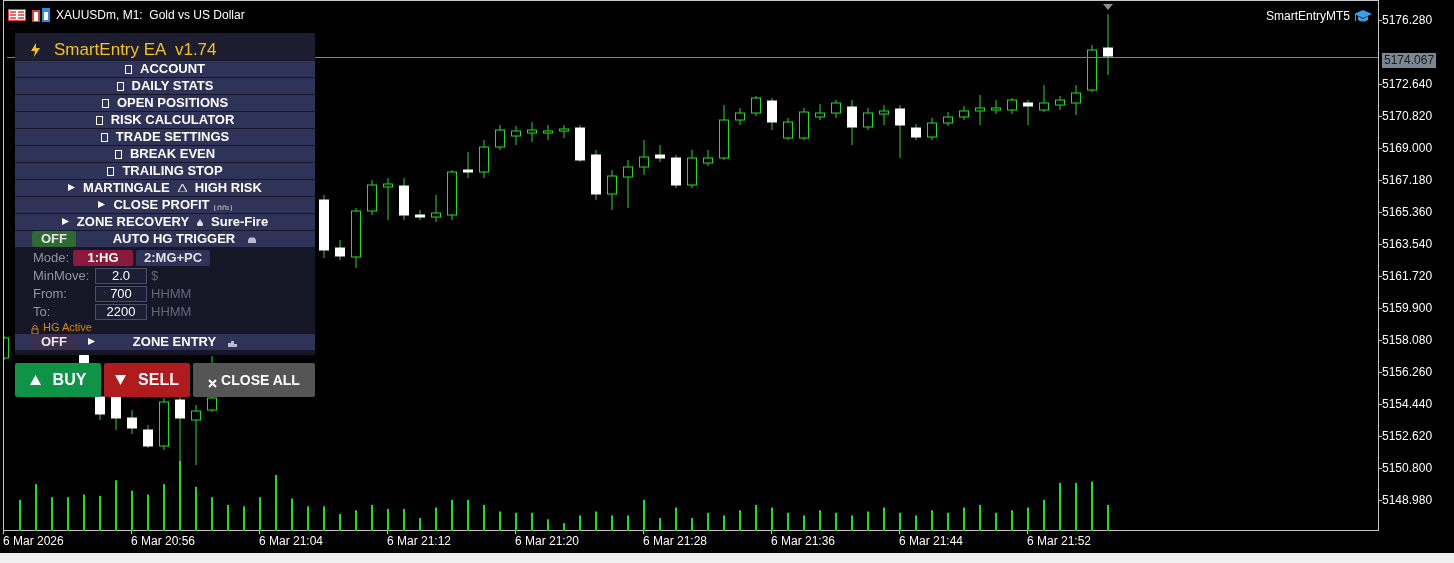  I want to click on item-tag: HIGH RISK, so click(228, 188).